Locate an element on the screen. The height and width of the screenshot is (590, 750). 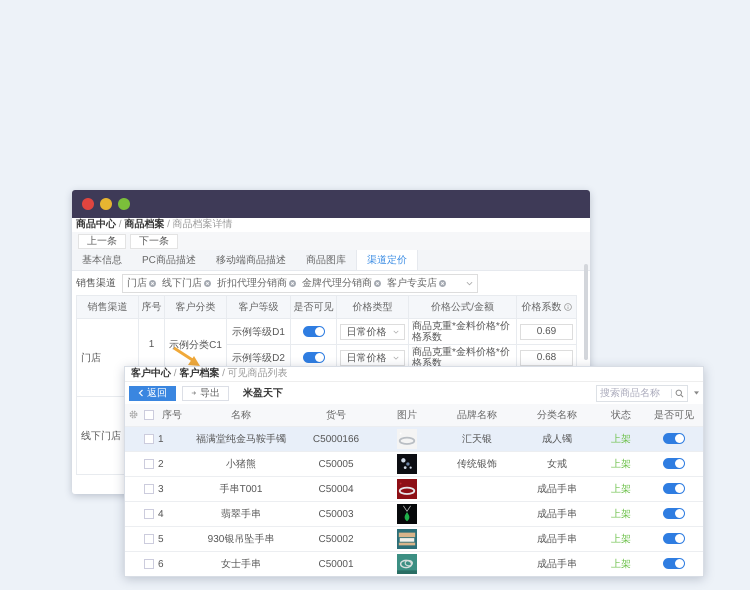
table-cell: 小猪熊 is located at coordinates (241, 464).